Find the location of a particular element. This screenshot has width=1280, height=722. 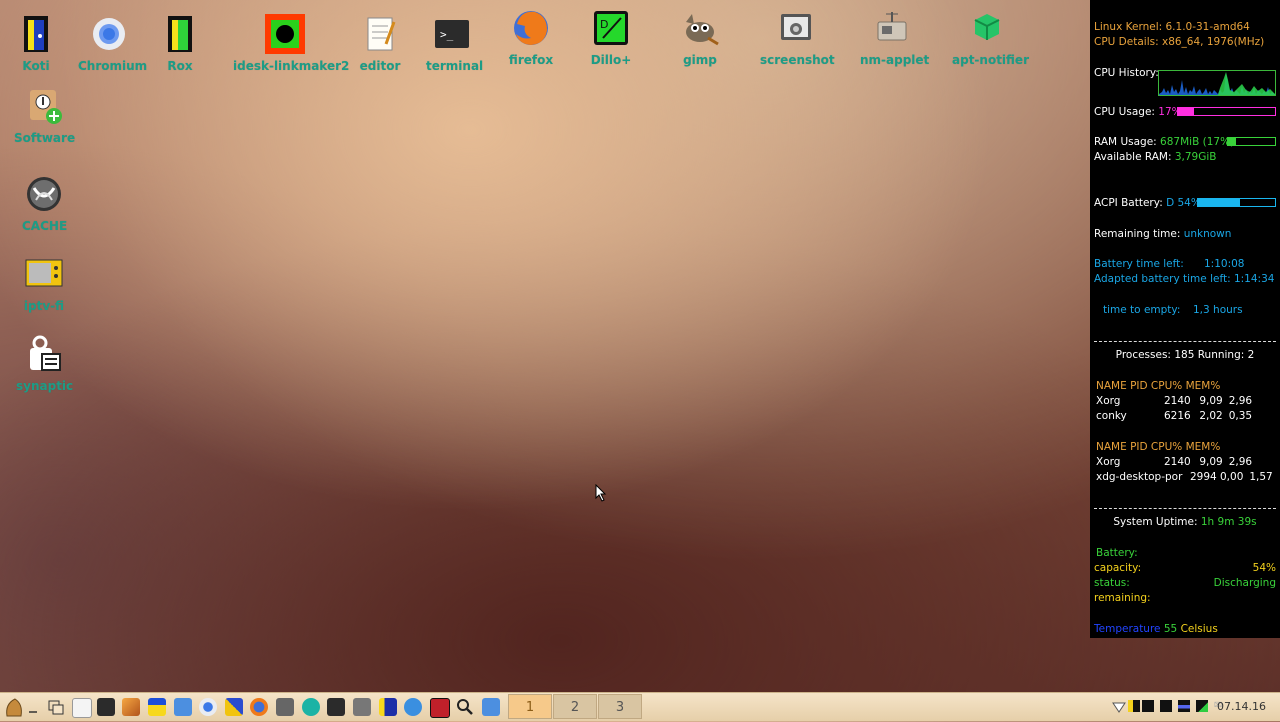

battery-heading: Battery: is located at coordinates (1117, 553).